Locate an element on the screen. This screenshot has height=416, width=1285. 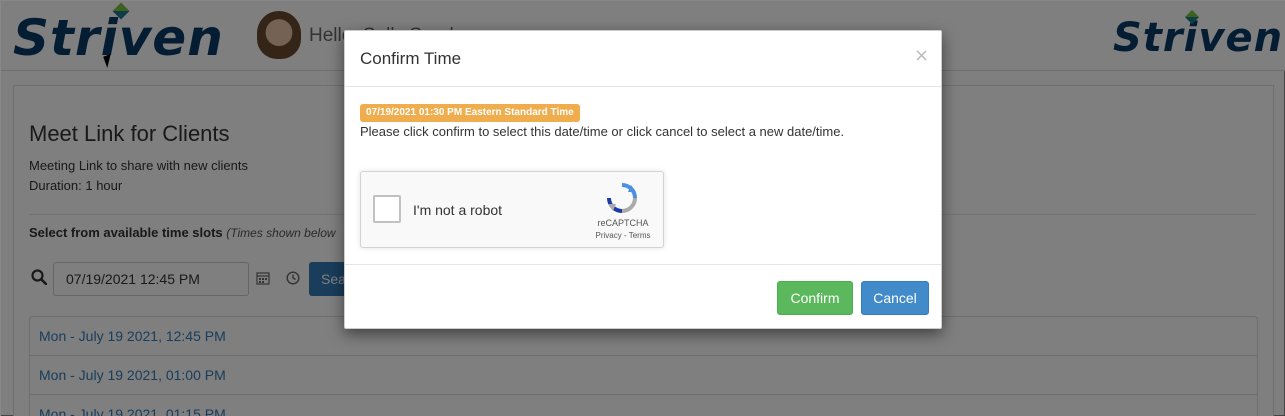
recaptcha-privacy-terms-link: Privacy - Terms is located at coordinates (623, 235).